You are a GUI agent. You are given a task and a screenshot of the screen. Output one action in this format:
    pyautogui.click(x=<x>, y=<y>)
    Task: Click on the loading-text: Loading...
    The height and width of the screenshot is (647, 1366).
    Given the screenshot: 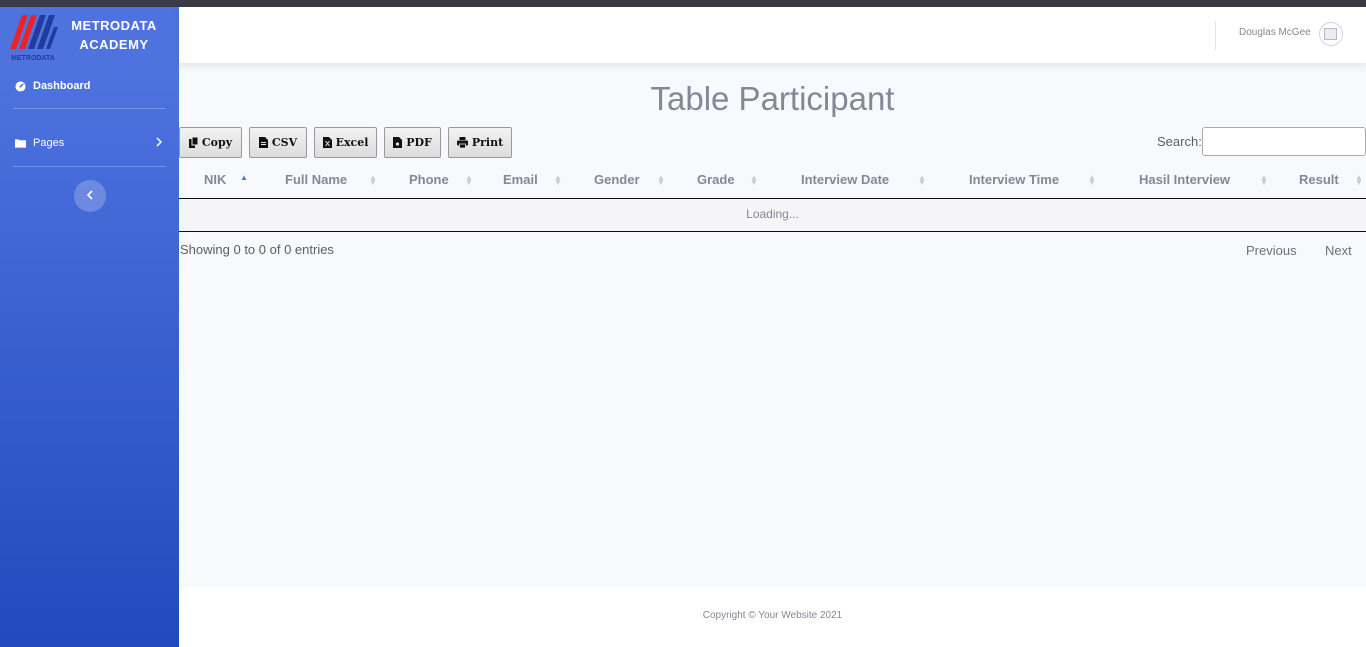 What is the action you would take?
    pyautogui.click(x=772, y=214)
    